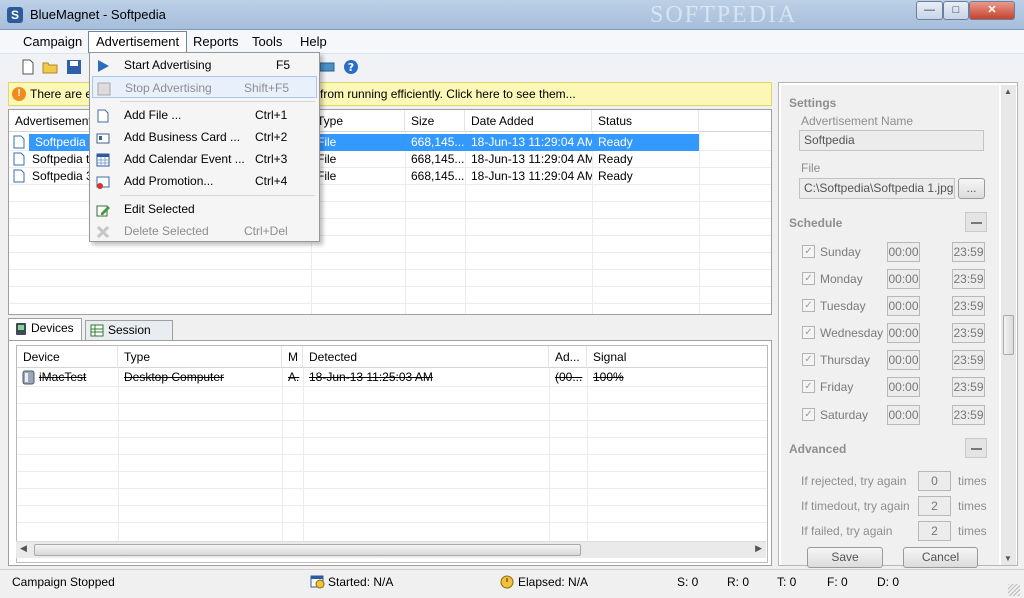 The width and height of the screenshot is (1024, 598). I want to click on menu-add-business-card: Add Business Card ... Ctrl+2, so click(204, 137).